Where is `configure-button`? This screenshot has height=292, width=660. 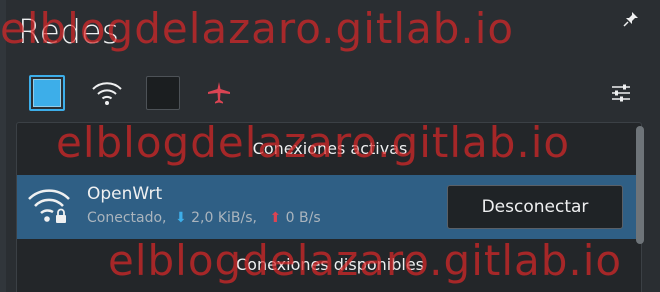
configure-button is located at coordinates (621, 93).